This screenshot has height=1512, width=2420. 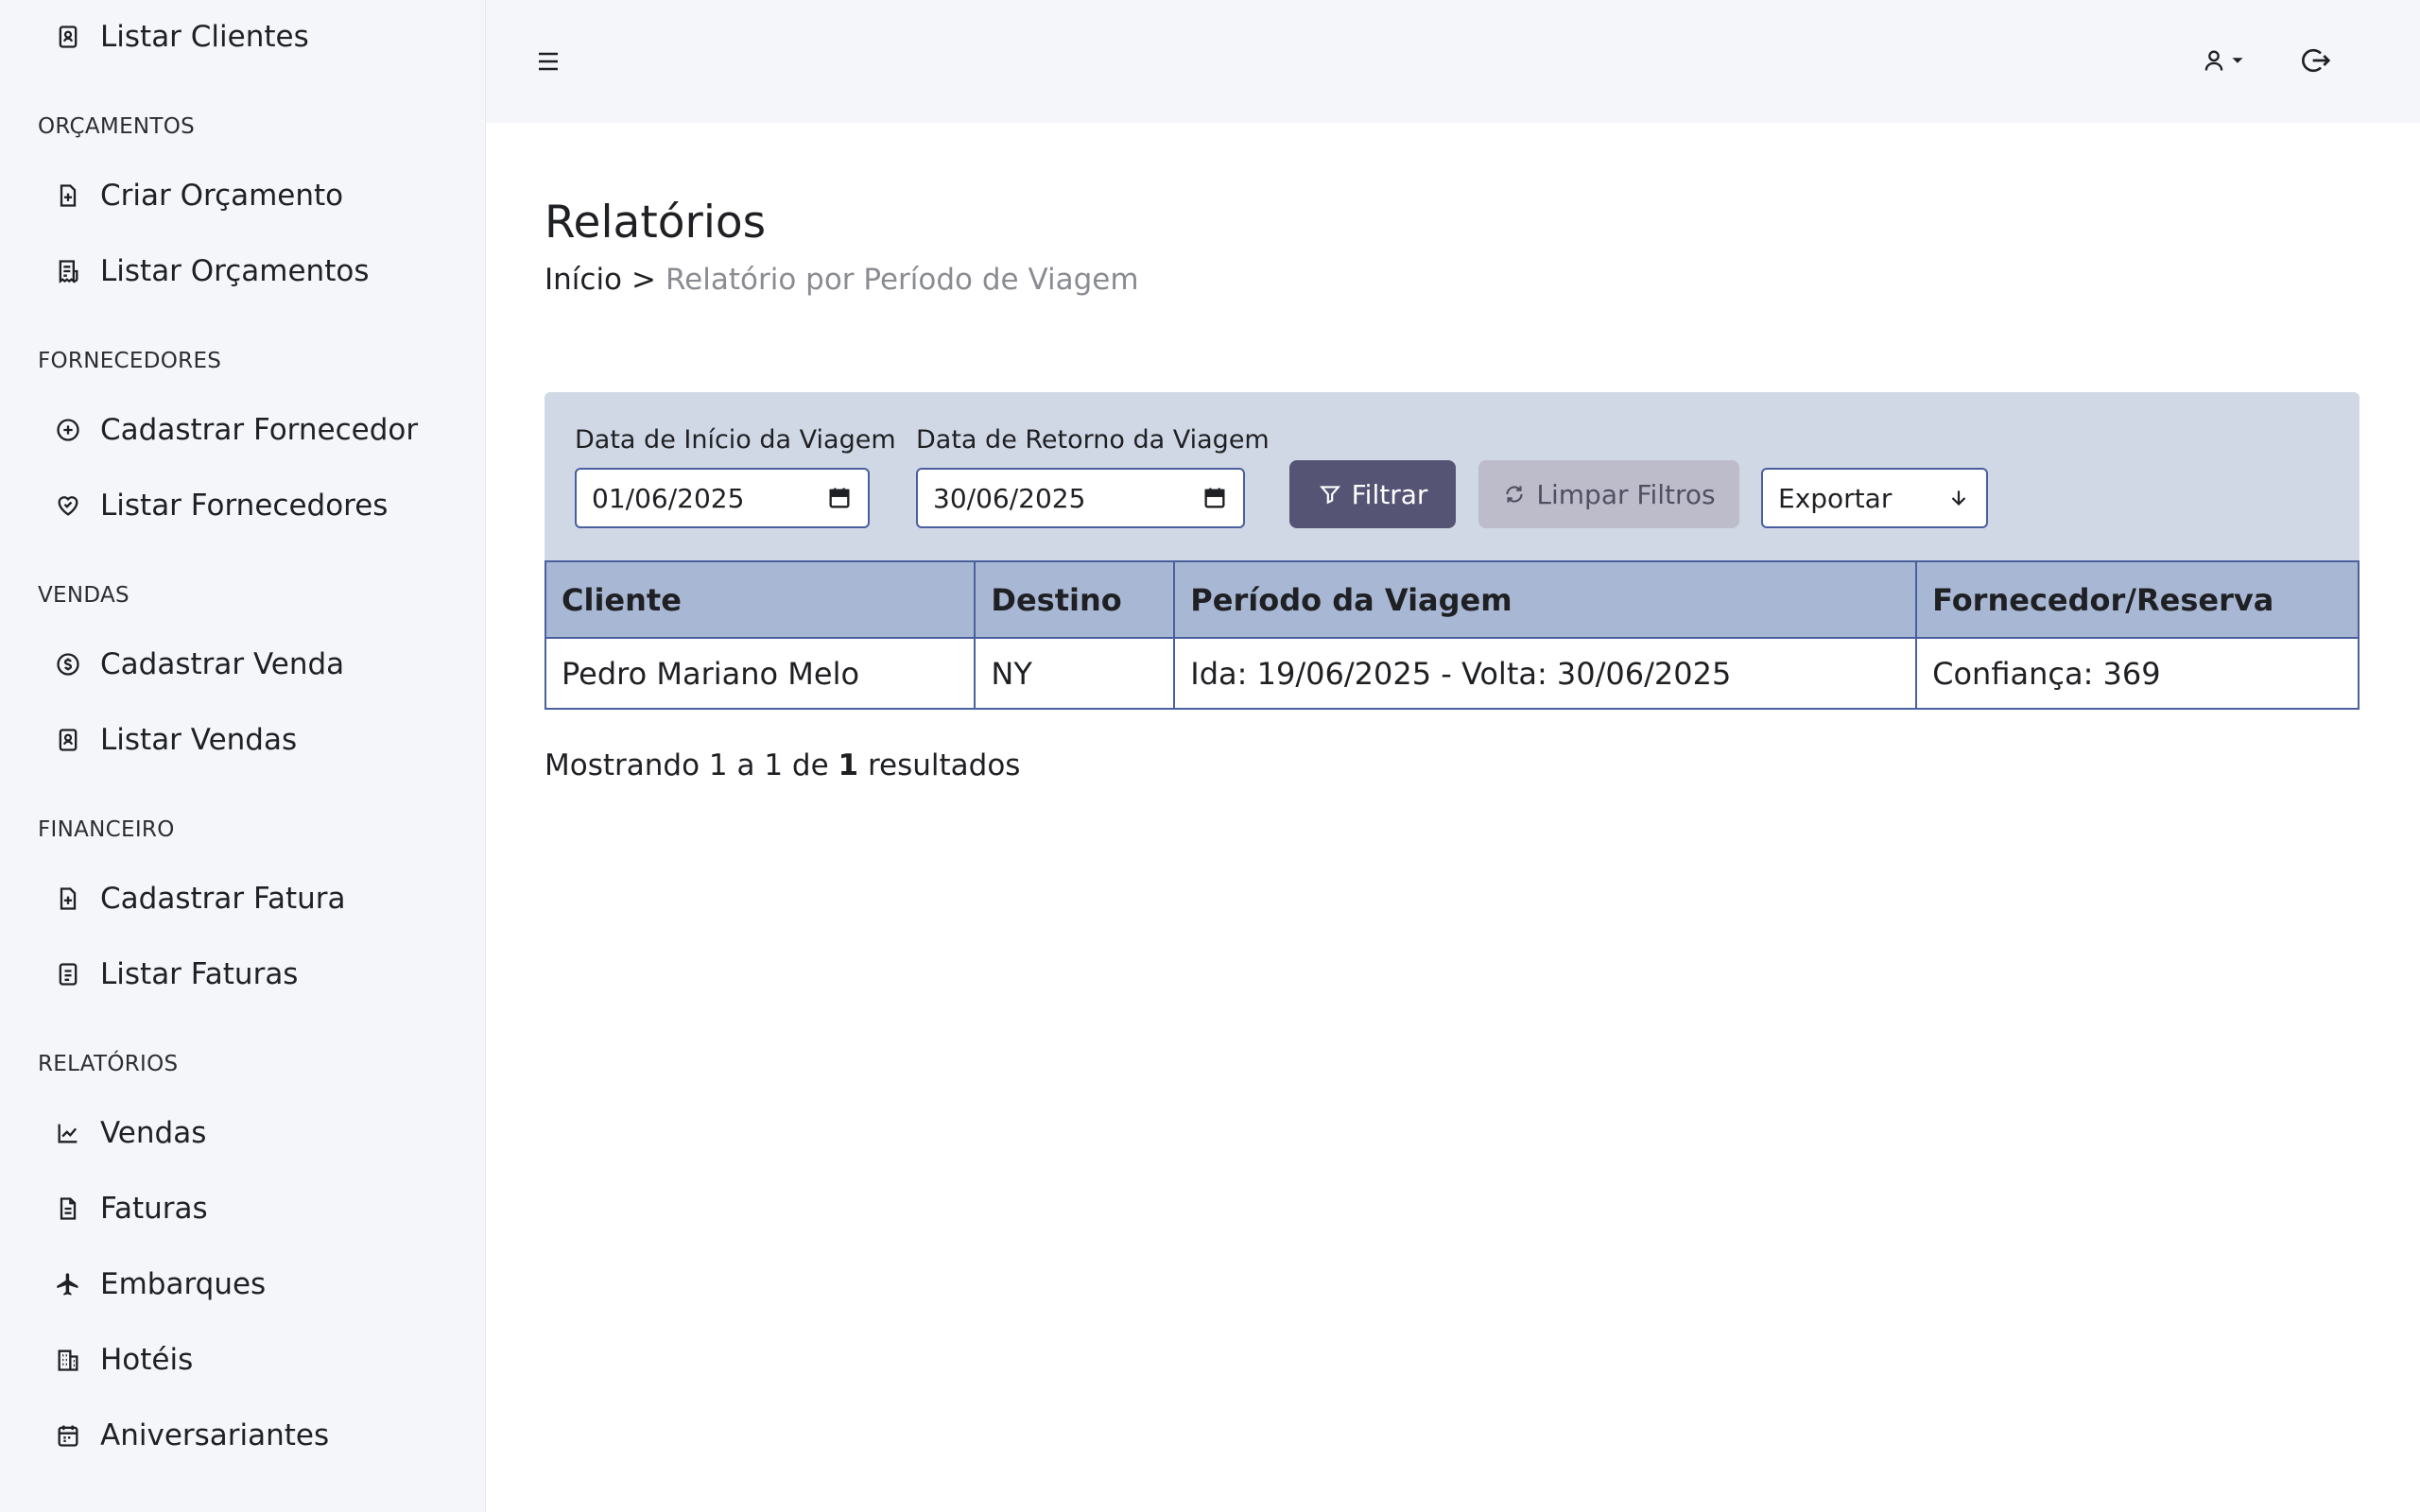 What do you see at coordinates (1958, 498) in the screenshot?
I see `arrow-down-icon` at bounding box center [1958, 498].